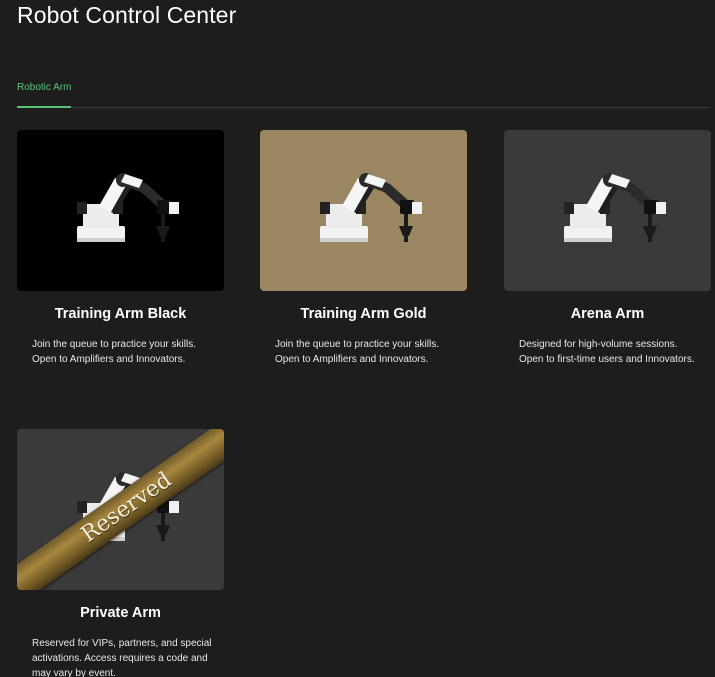 Image resolution: width=715 pixels, height=677 pixels. Describe the element at coordinates (607, 314) in the screenshot. I see `card-title: Arena Arm` at that location.